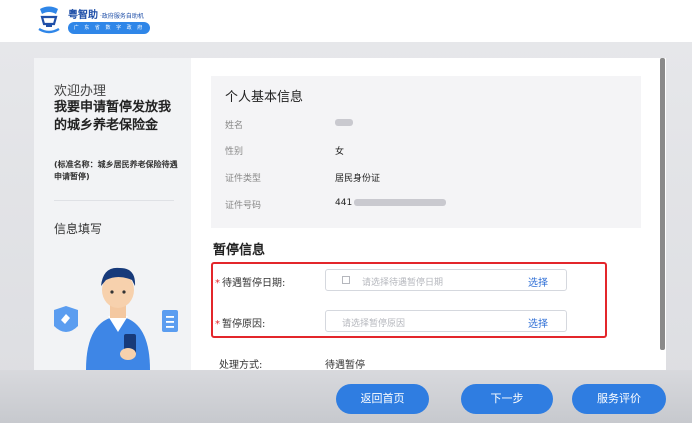 The height and width of the screenshot is (423, 692). Describe the element at coordinates (114, 200) in the screenshot. I see `sidebar-divider` at that location.